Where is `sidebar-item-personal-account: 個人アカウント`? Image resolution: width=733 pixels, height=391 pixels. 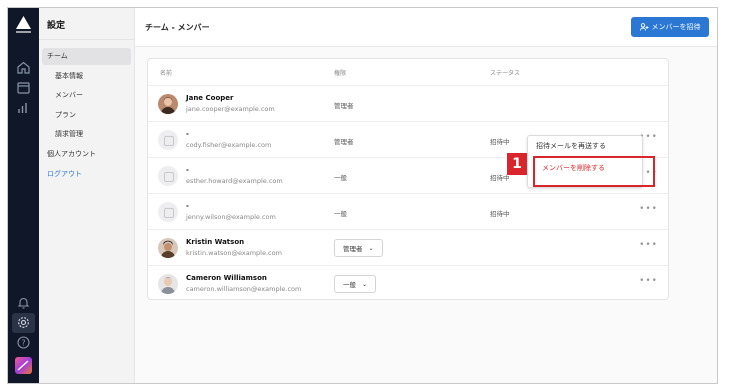
sidebar-item-personal-account: 個人アカウント is located at coordinates (86, 154).